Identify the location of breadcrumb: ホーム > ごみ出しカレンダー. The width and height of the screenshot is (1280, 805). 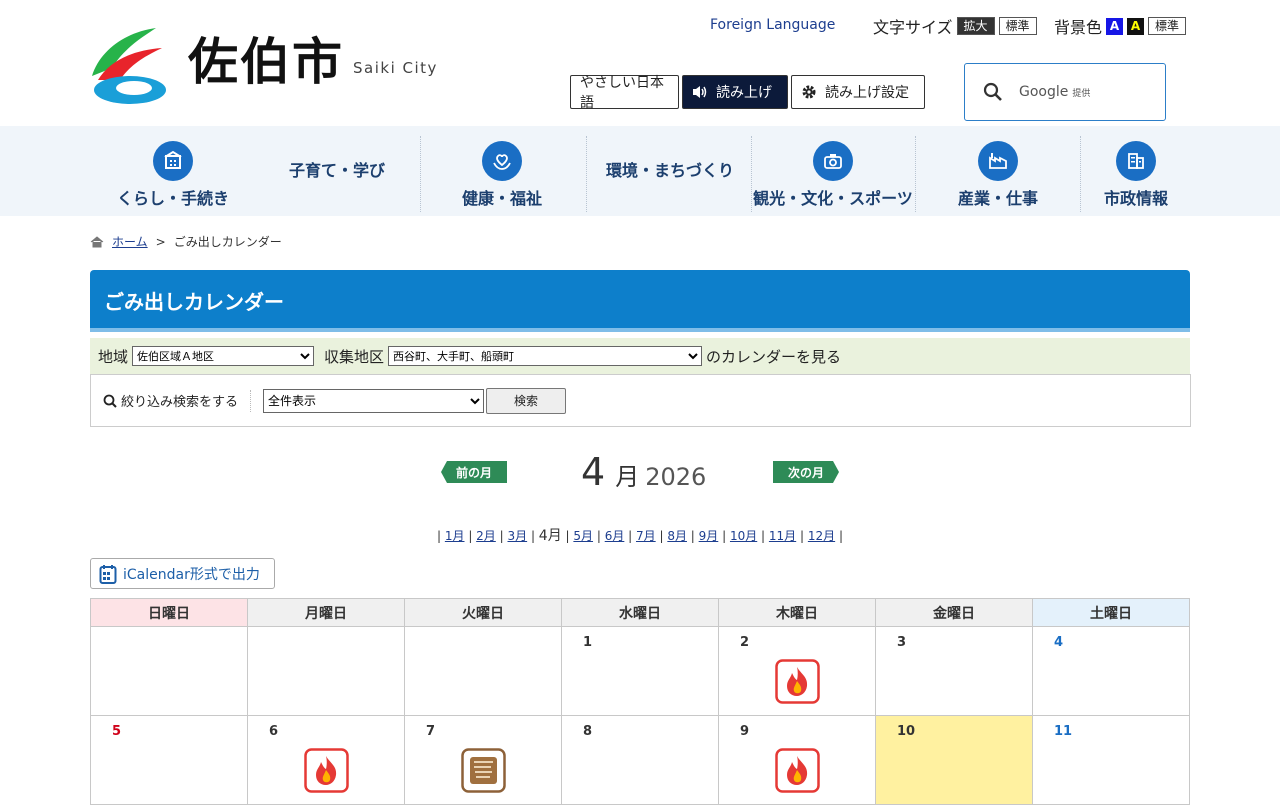
(186, 241).